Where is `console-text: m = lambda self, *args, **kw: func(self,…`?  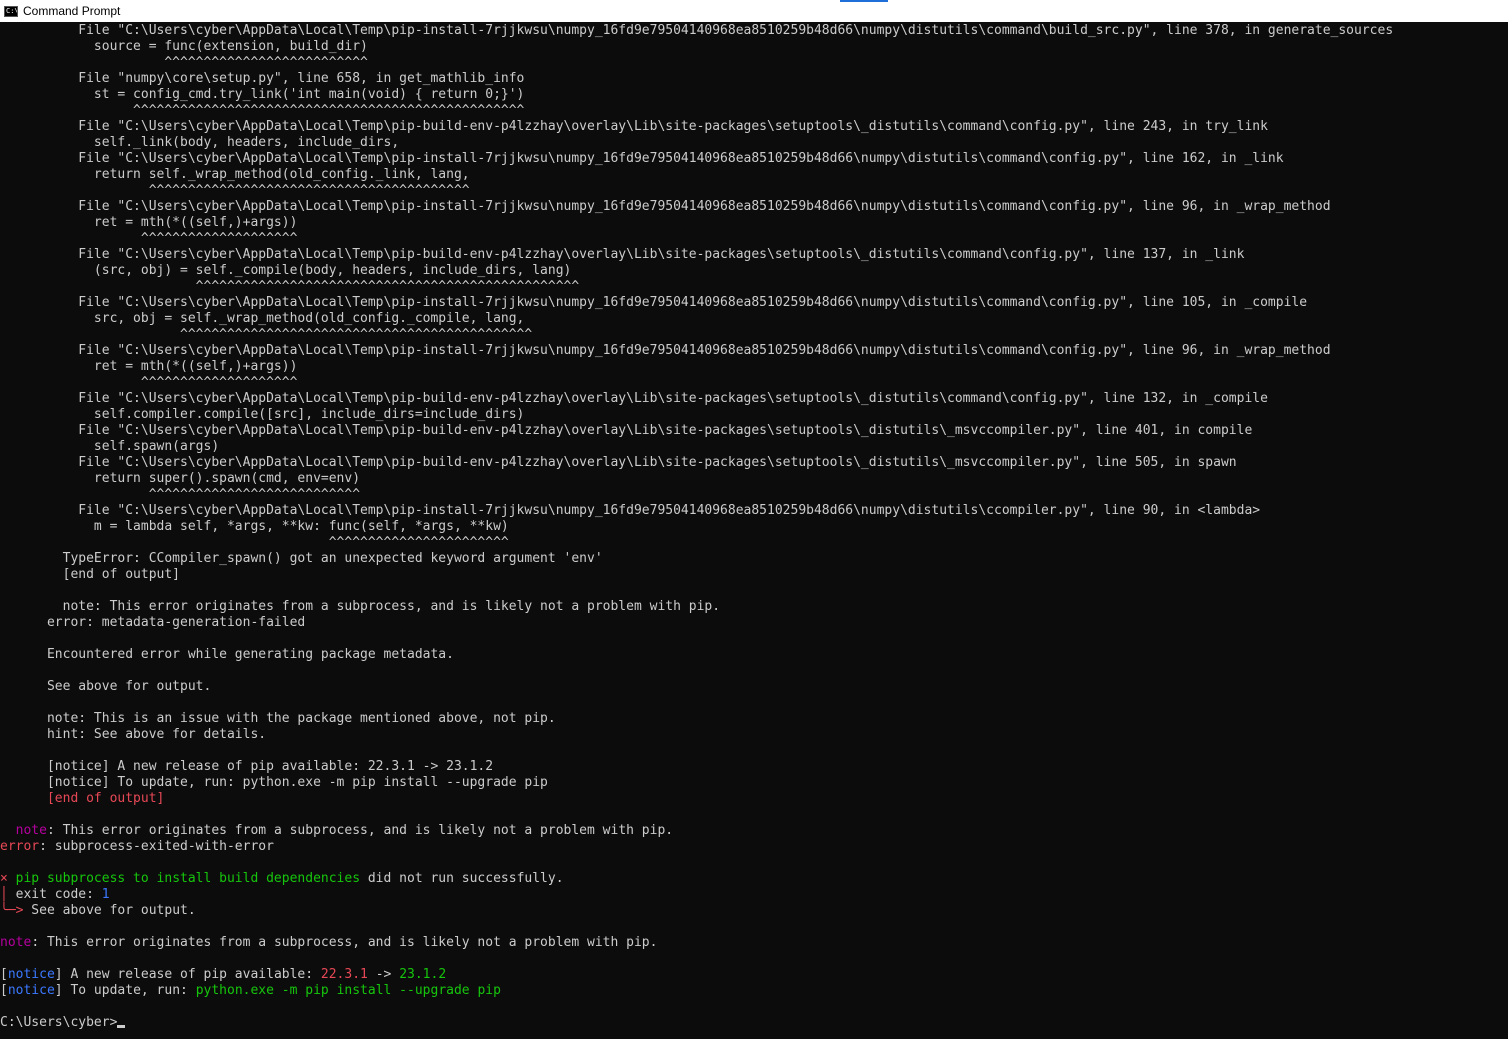
console-text: m = lambda self, *args, **kw: func(self,… is located at coordinates (254, 526).